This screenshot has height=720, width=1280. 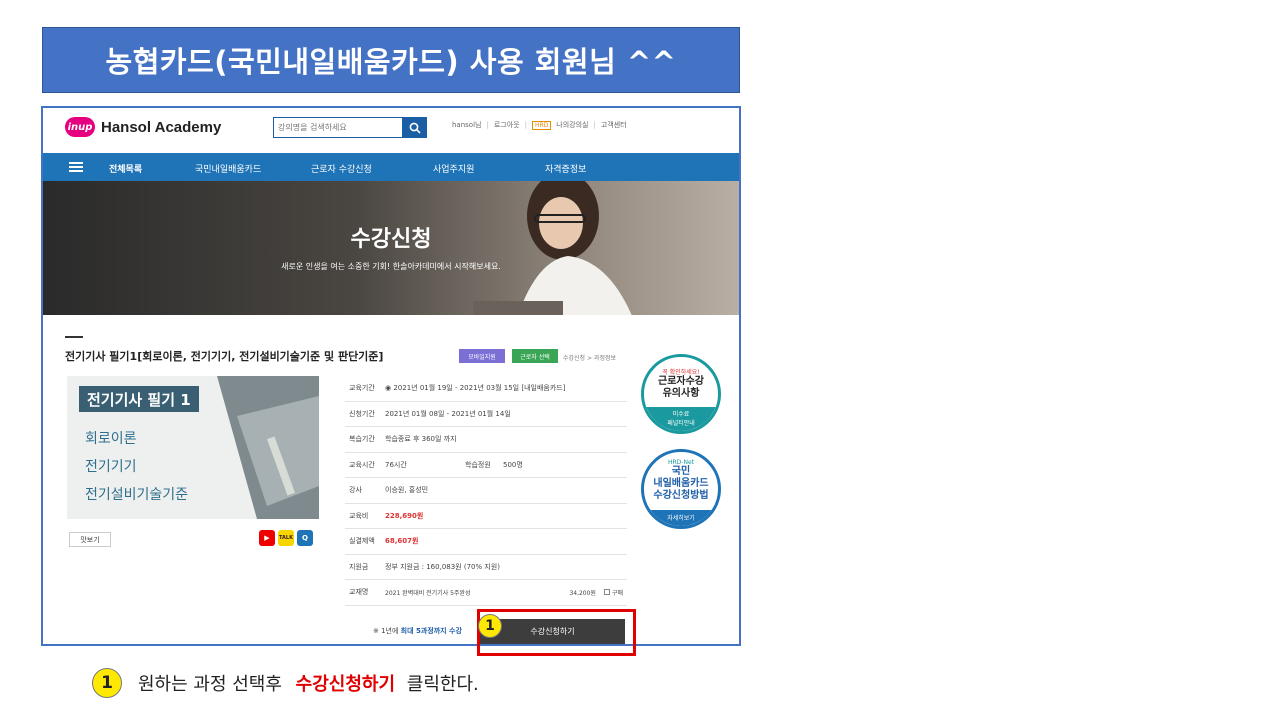 I want to click on site-logo: inup Hansol Academy, so click(x=143, y=127).